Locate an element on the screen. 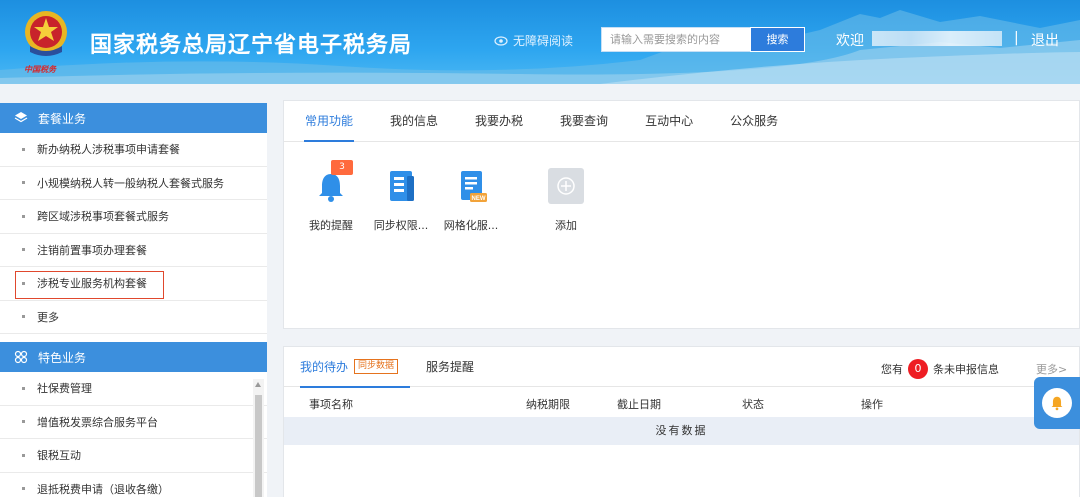  plus-icon is located at coordinates (566, 186).